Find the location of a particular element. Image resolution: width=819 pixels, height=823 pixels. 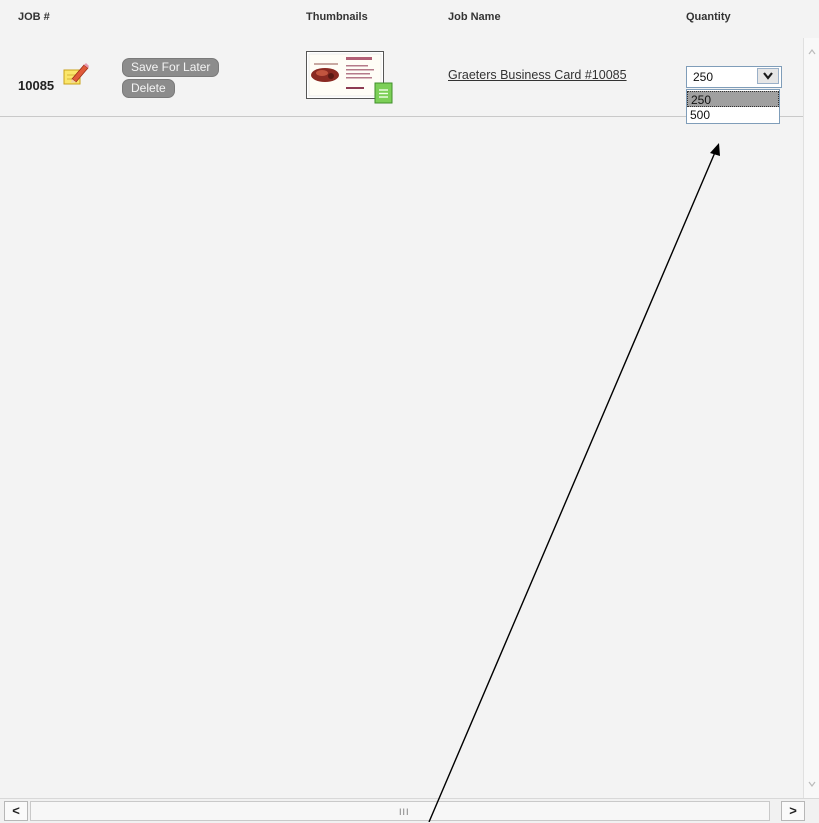

scroll-grip: III is located at coordinates (404, 812).